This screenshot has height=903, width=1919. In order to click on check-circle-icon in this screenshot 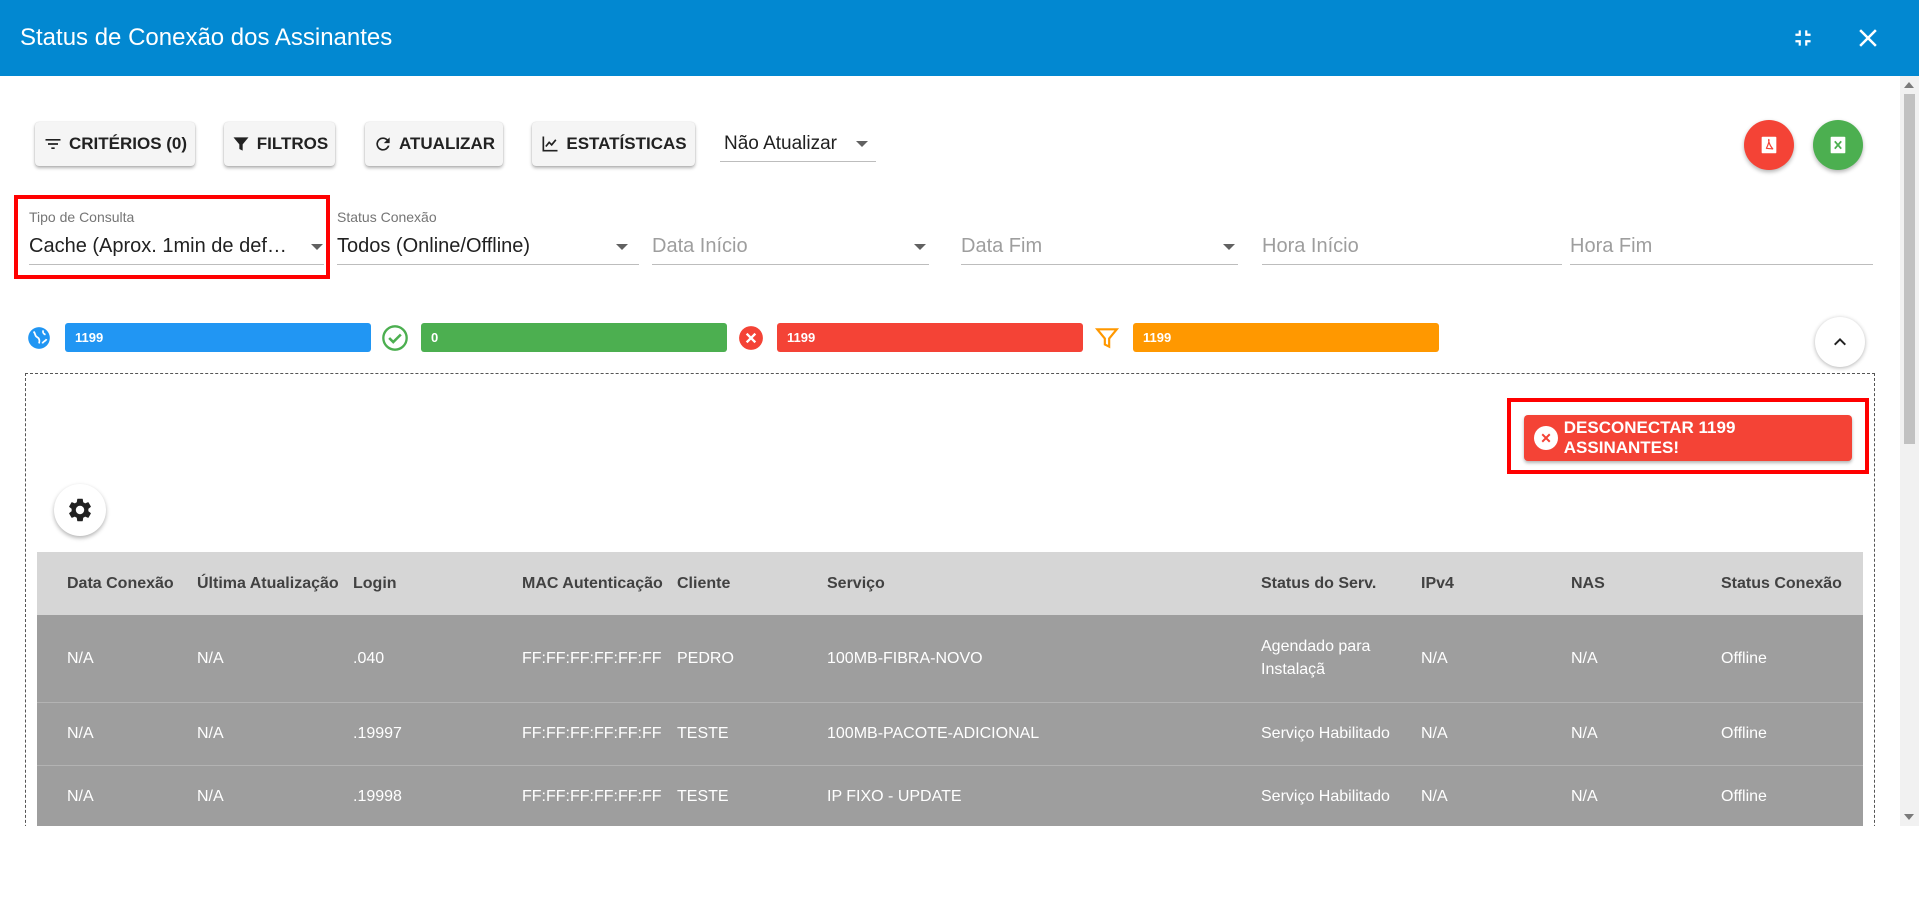, I will do `click(395, 338)`.